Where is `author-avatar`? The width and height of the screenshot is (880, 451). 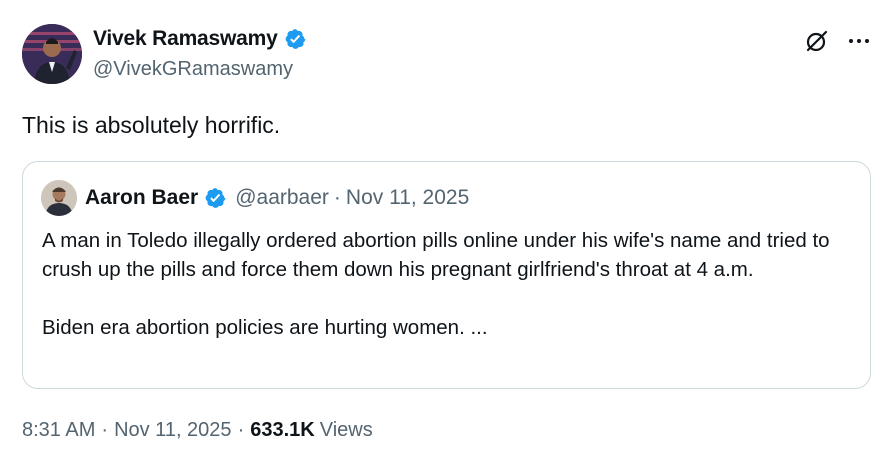 author-avatar is located at coordinates (52, 54).